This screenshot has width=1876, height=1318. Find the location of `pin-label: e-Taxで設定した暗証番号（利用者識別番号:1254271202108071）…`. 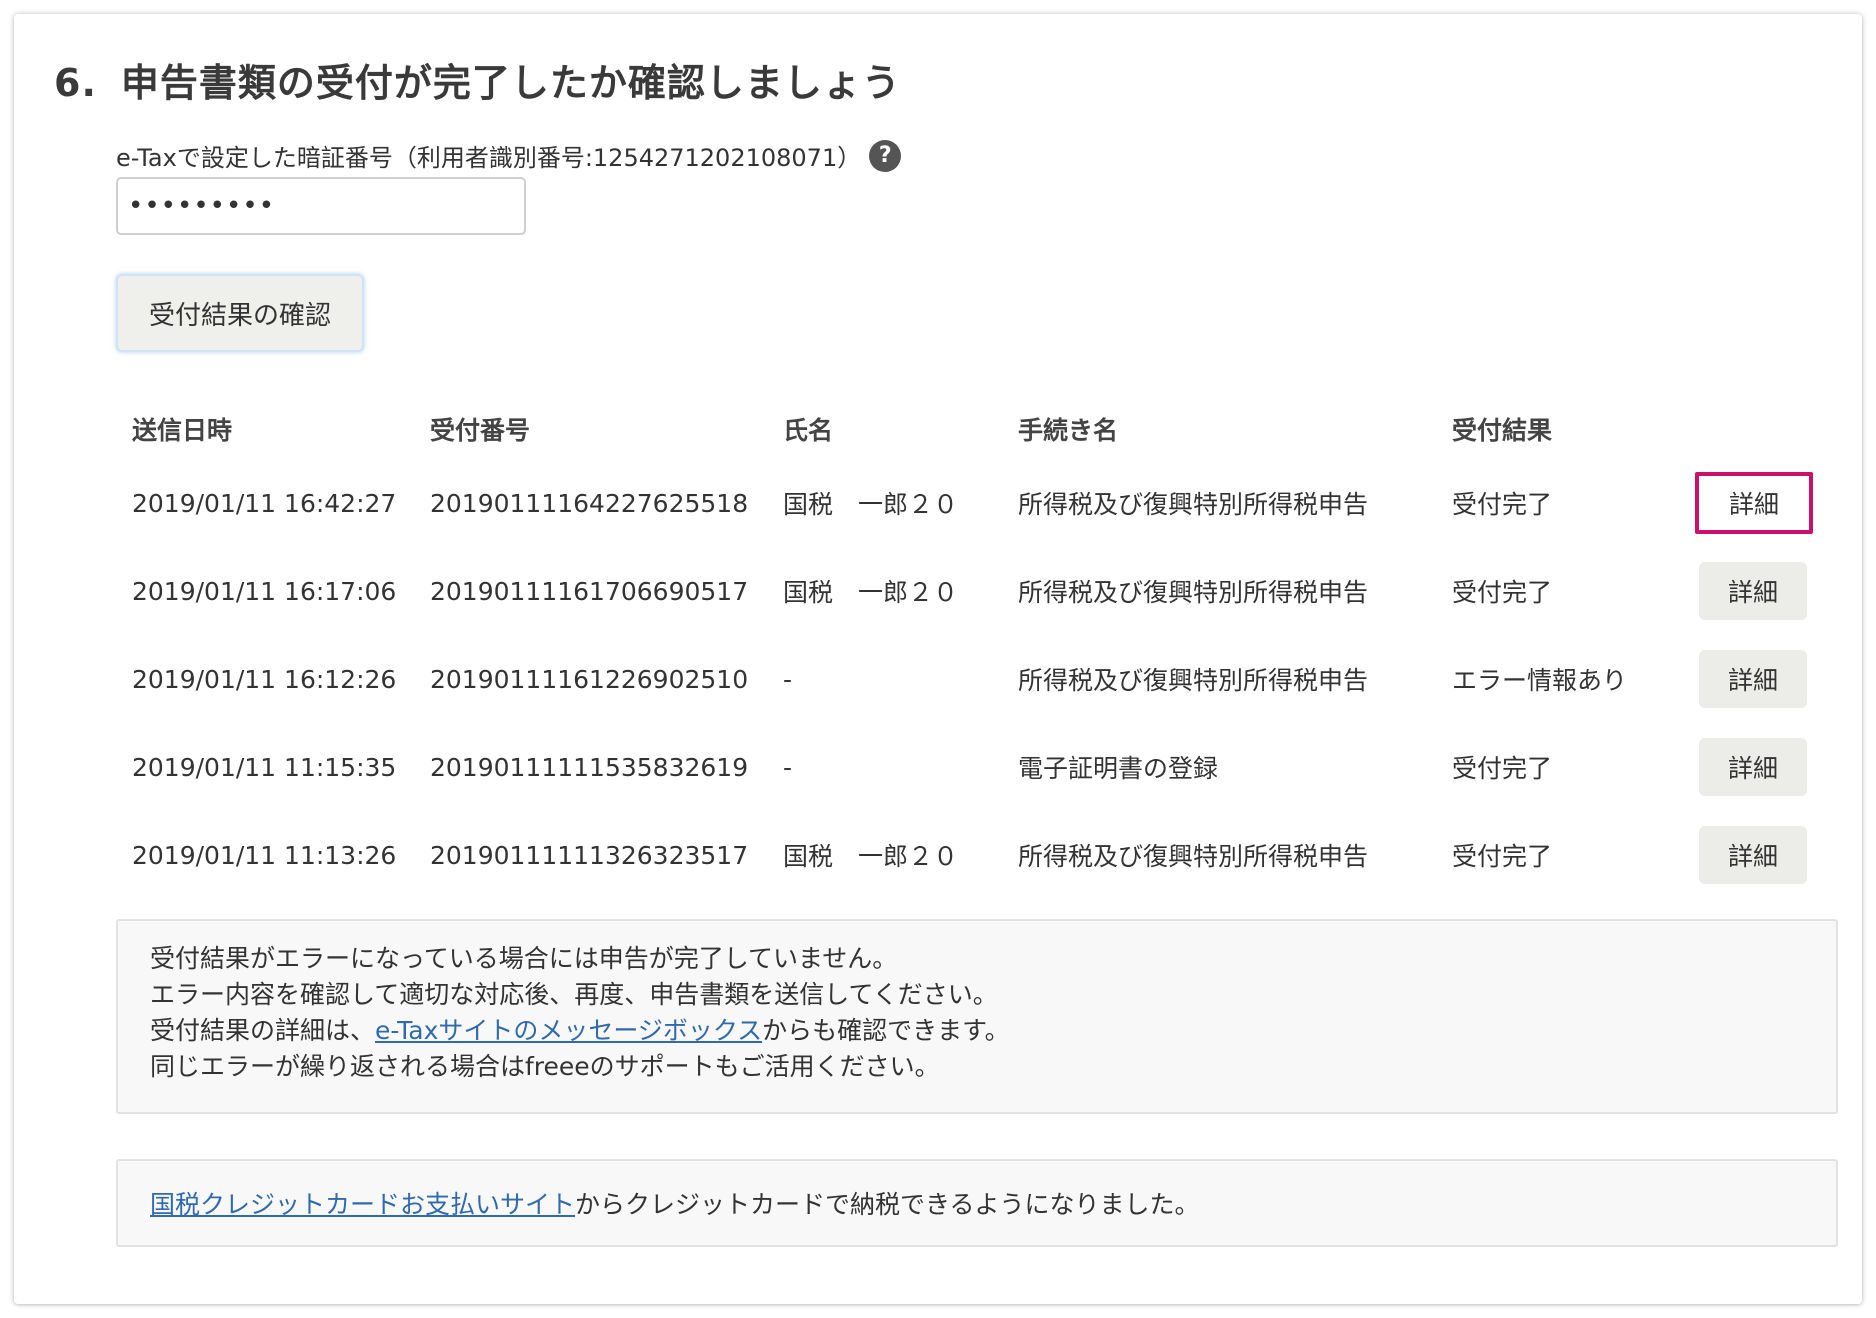

pin-label: e-Taxで設定した暗証番号（利用者識別番号:1254271202108071）… is located at coordinates (509, 155).